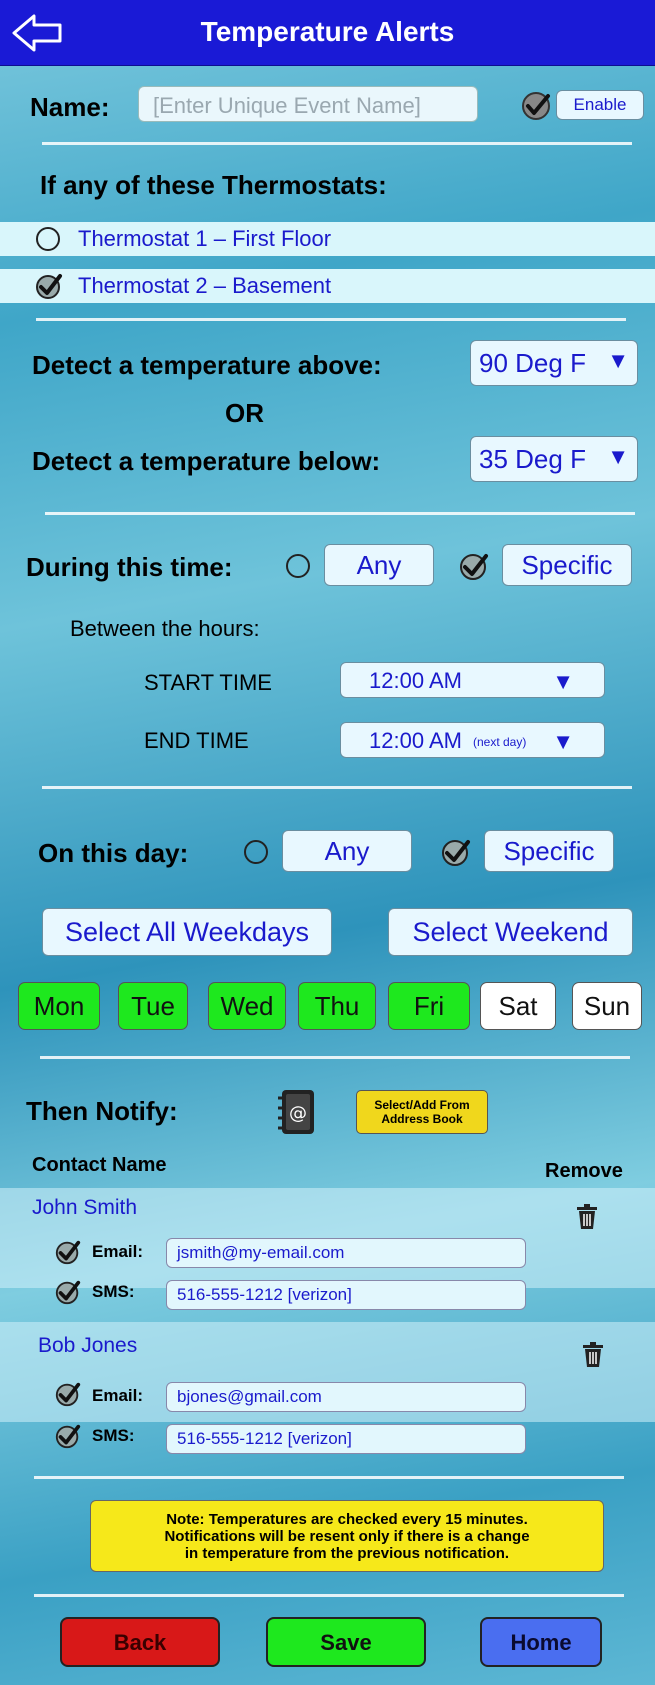 The width and height of the screenshot is (655, 1685). What do you see at coordinates (600, 105) in the screenshot?
I see `enable-button: Enable` at bounding box center [600, 105].